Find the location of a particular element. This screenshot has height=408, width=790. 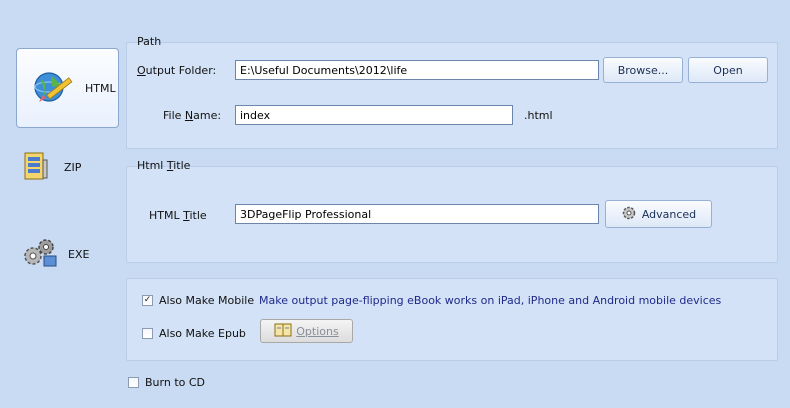

epub-checkbox is located at coordinates (147, 333).